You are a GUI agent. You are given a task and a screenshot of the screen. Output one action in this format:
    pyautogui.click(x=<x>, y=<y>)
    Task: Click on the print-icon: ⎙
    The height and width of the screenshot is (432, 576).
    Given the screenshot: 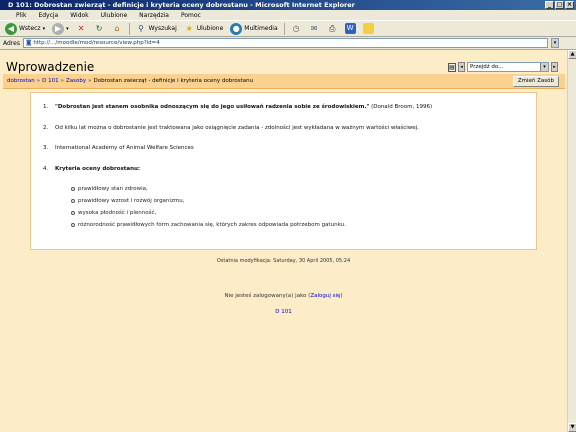 What is the action you would take?
    pyautogui.click(x=332, y=28)
    